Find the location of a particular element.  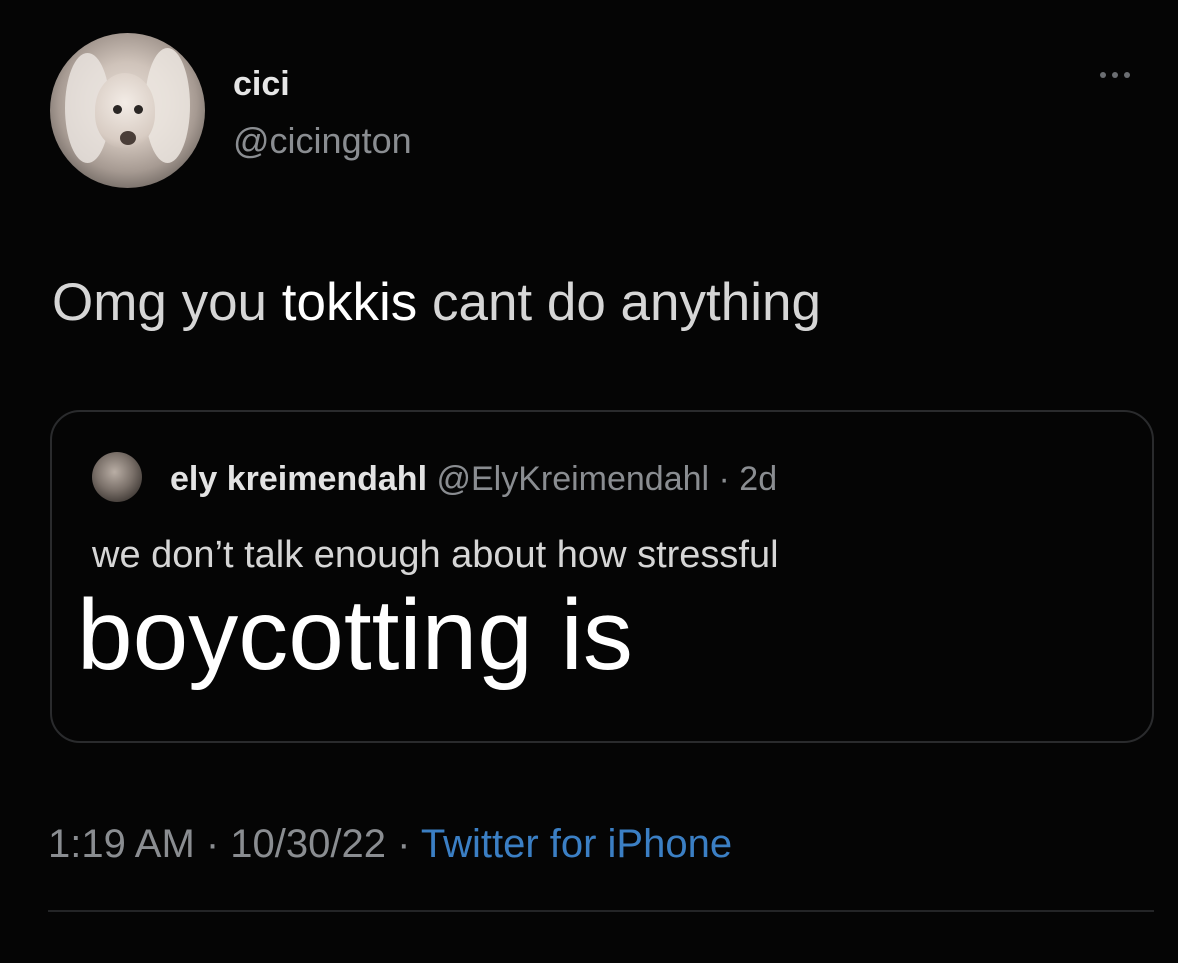

quoted-author-name: ely kreimendahl is located at coordinates (299, 479).